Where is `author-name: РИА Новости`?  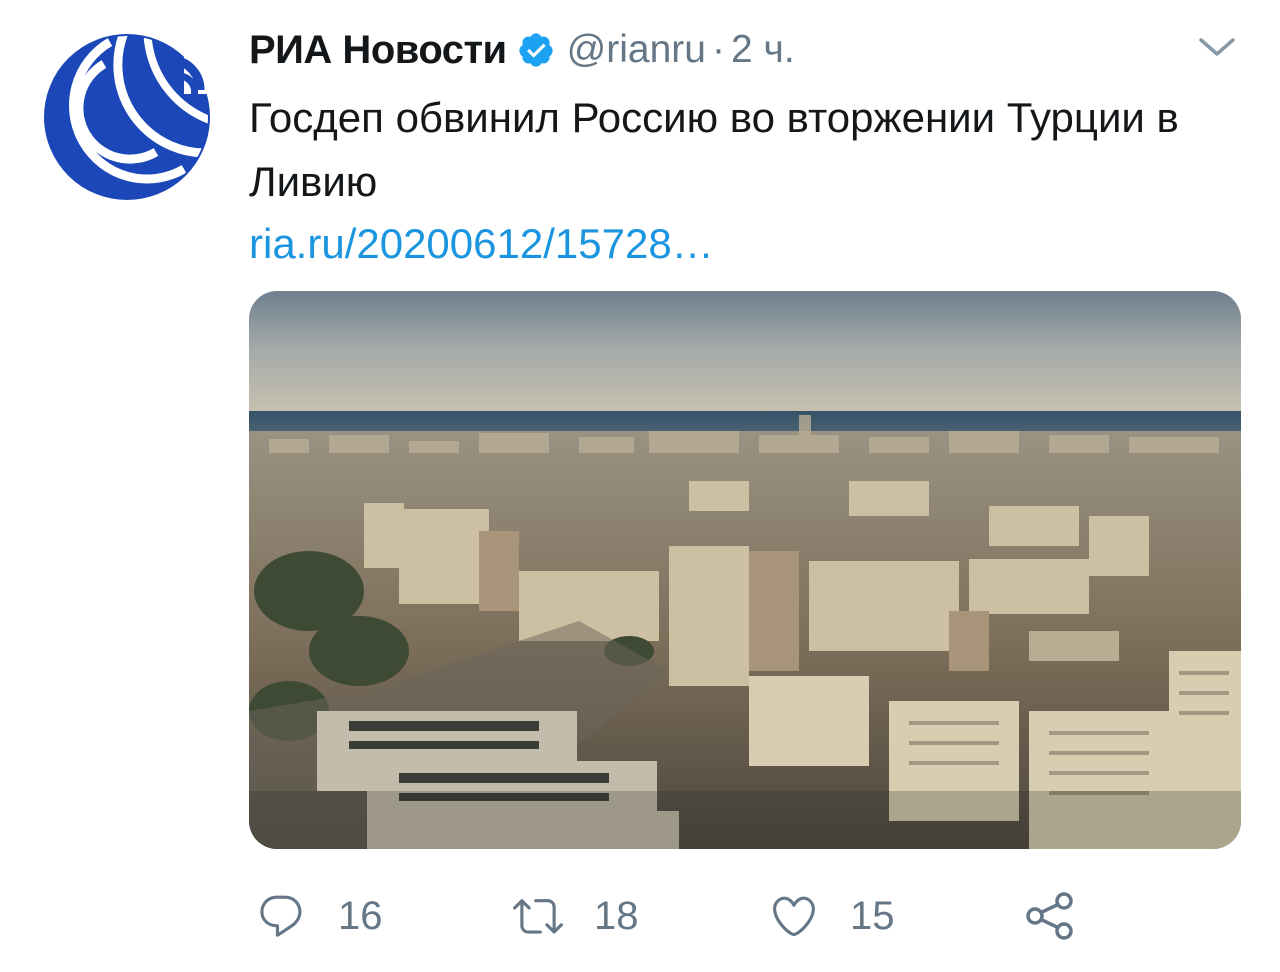 author-name: РИА Новости is located at coordinates (378, 50).